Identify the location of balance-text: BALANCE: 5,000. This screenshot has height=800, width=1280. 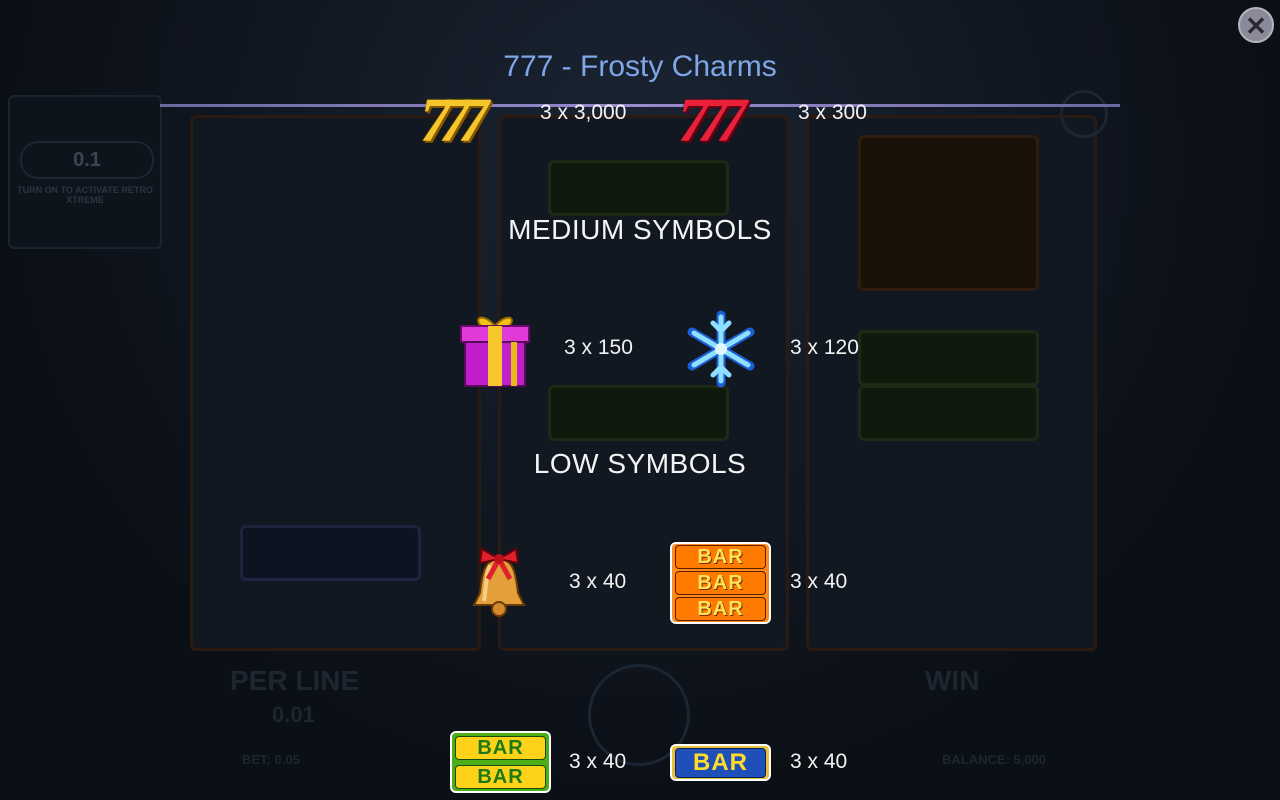
(994, 759).